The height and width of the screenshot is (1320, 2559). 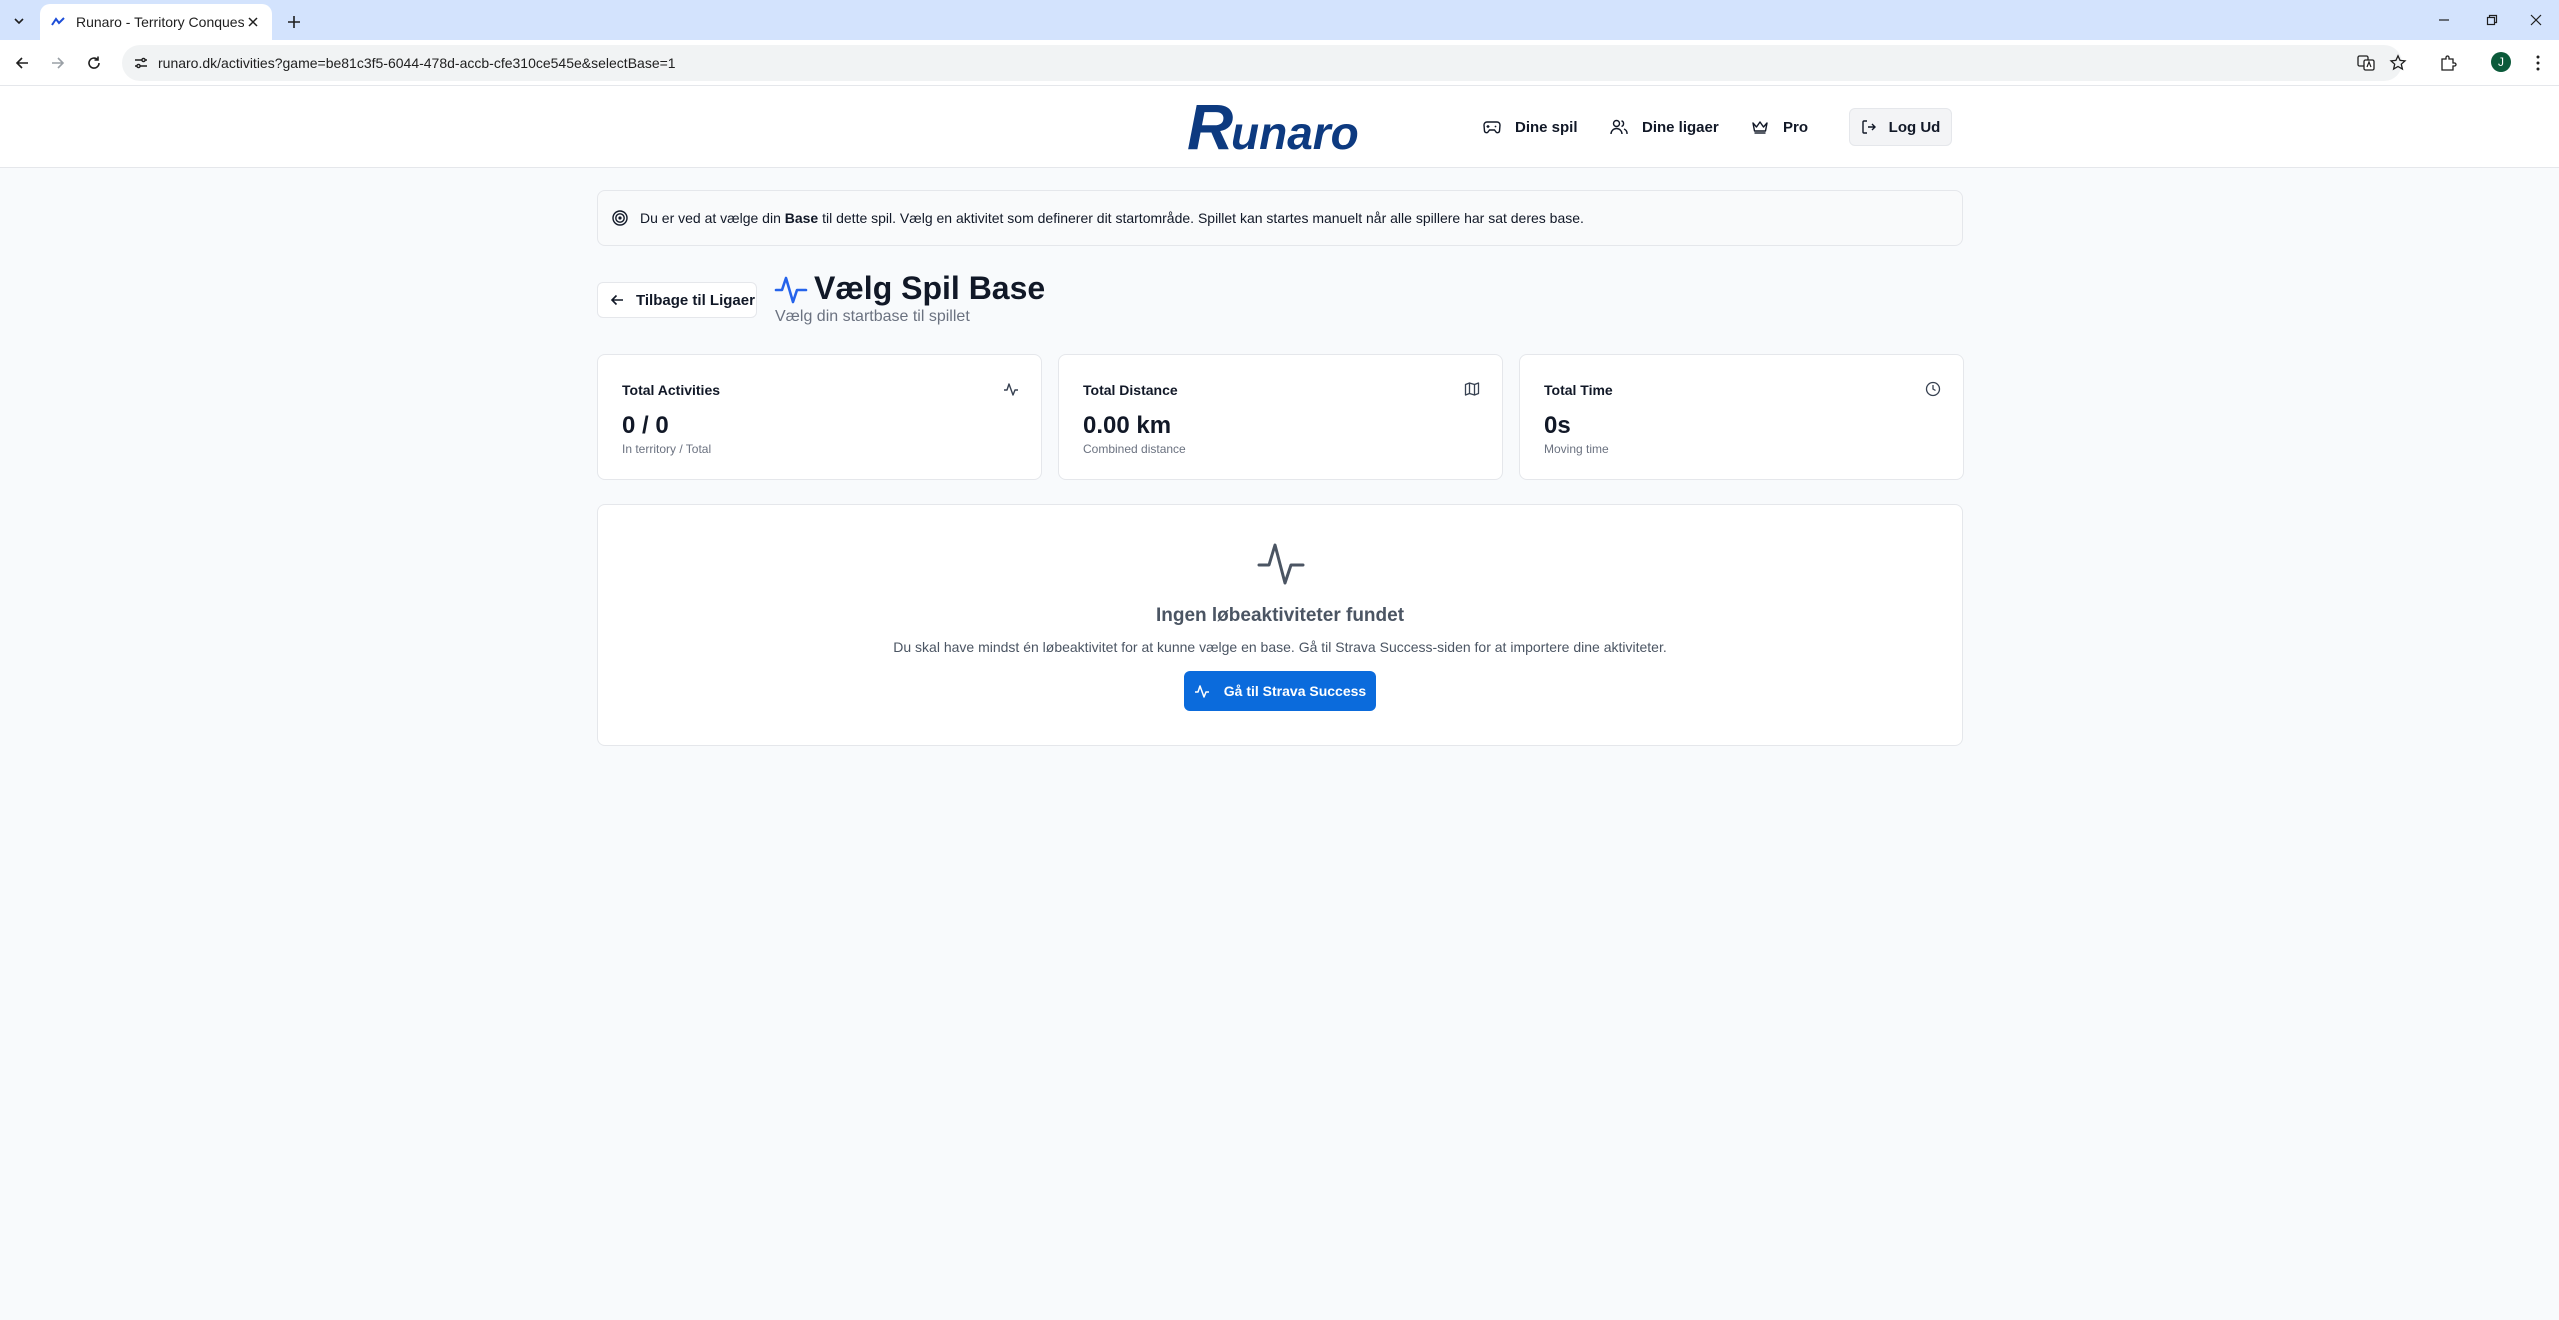 What do you see at coordinates (141, 63) in the screenshot?
I see `site-info-icon` at bounding box center [141, 63].